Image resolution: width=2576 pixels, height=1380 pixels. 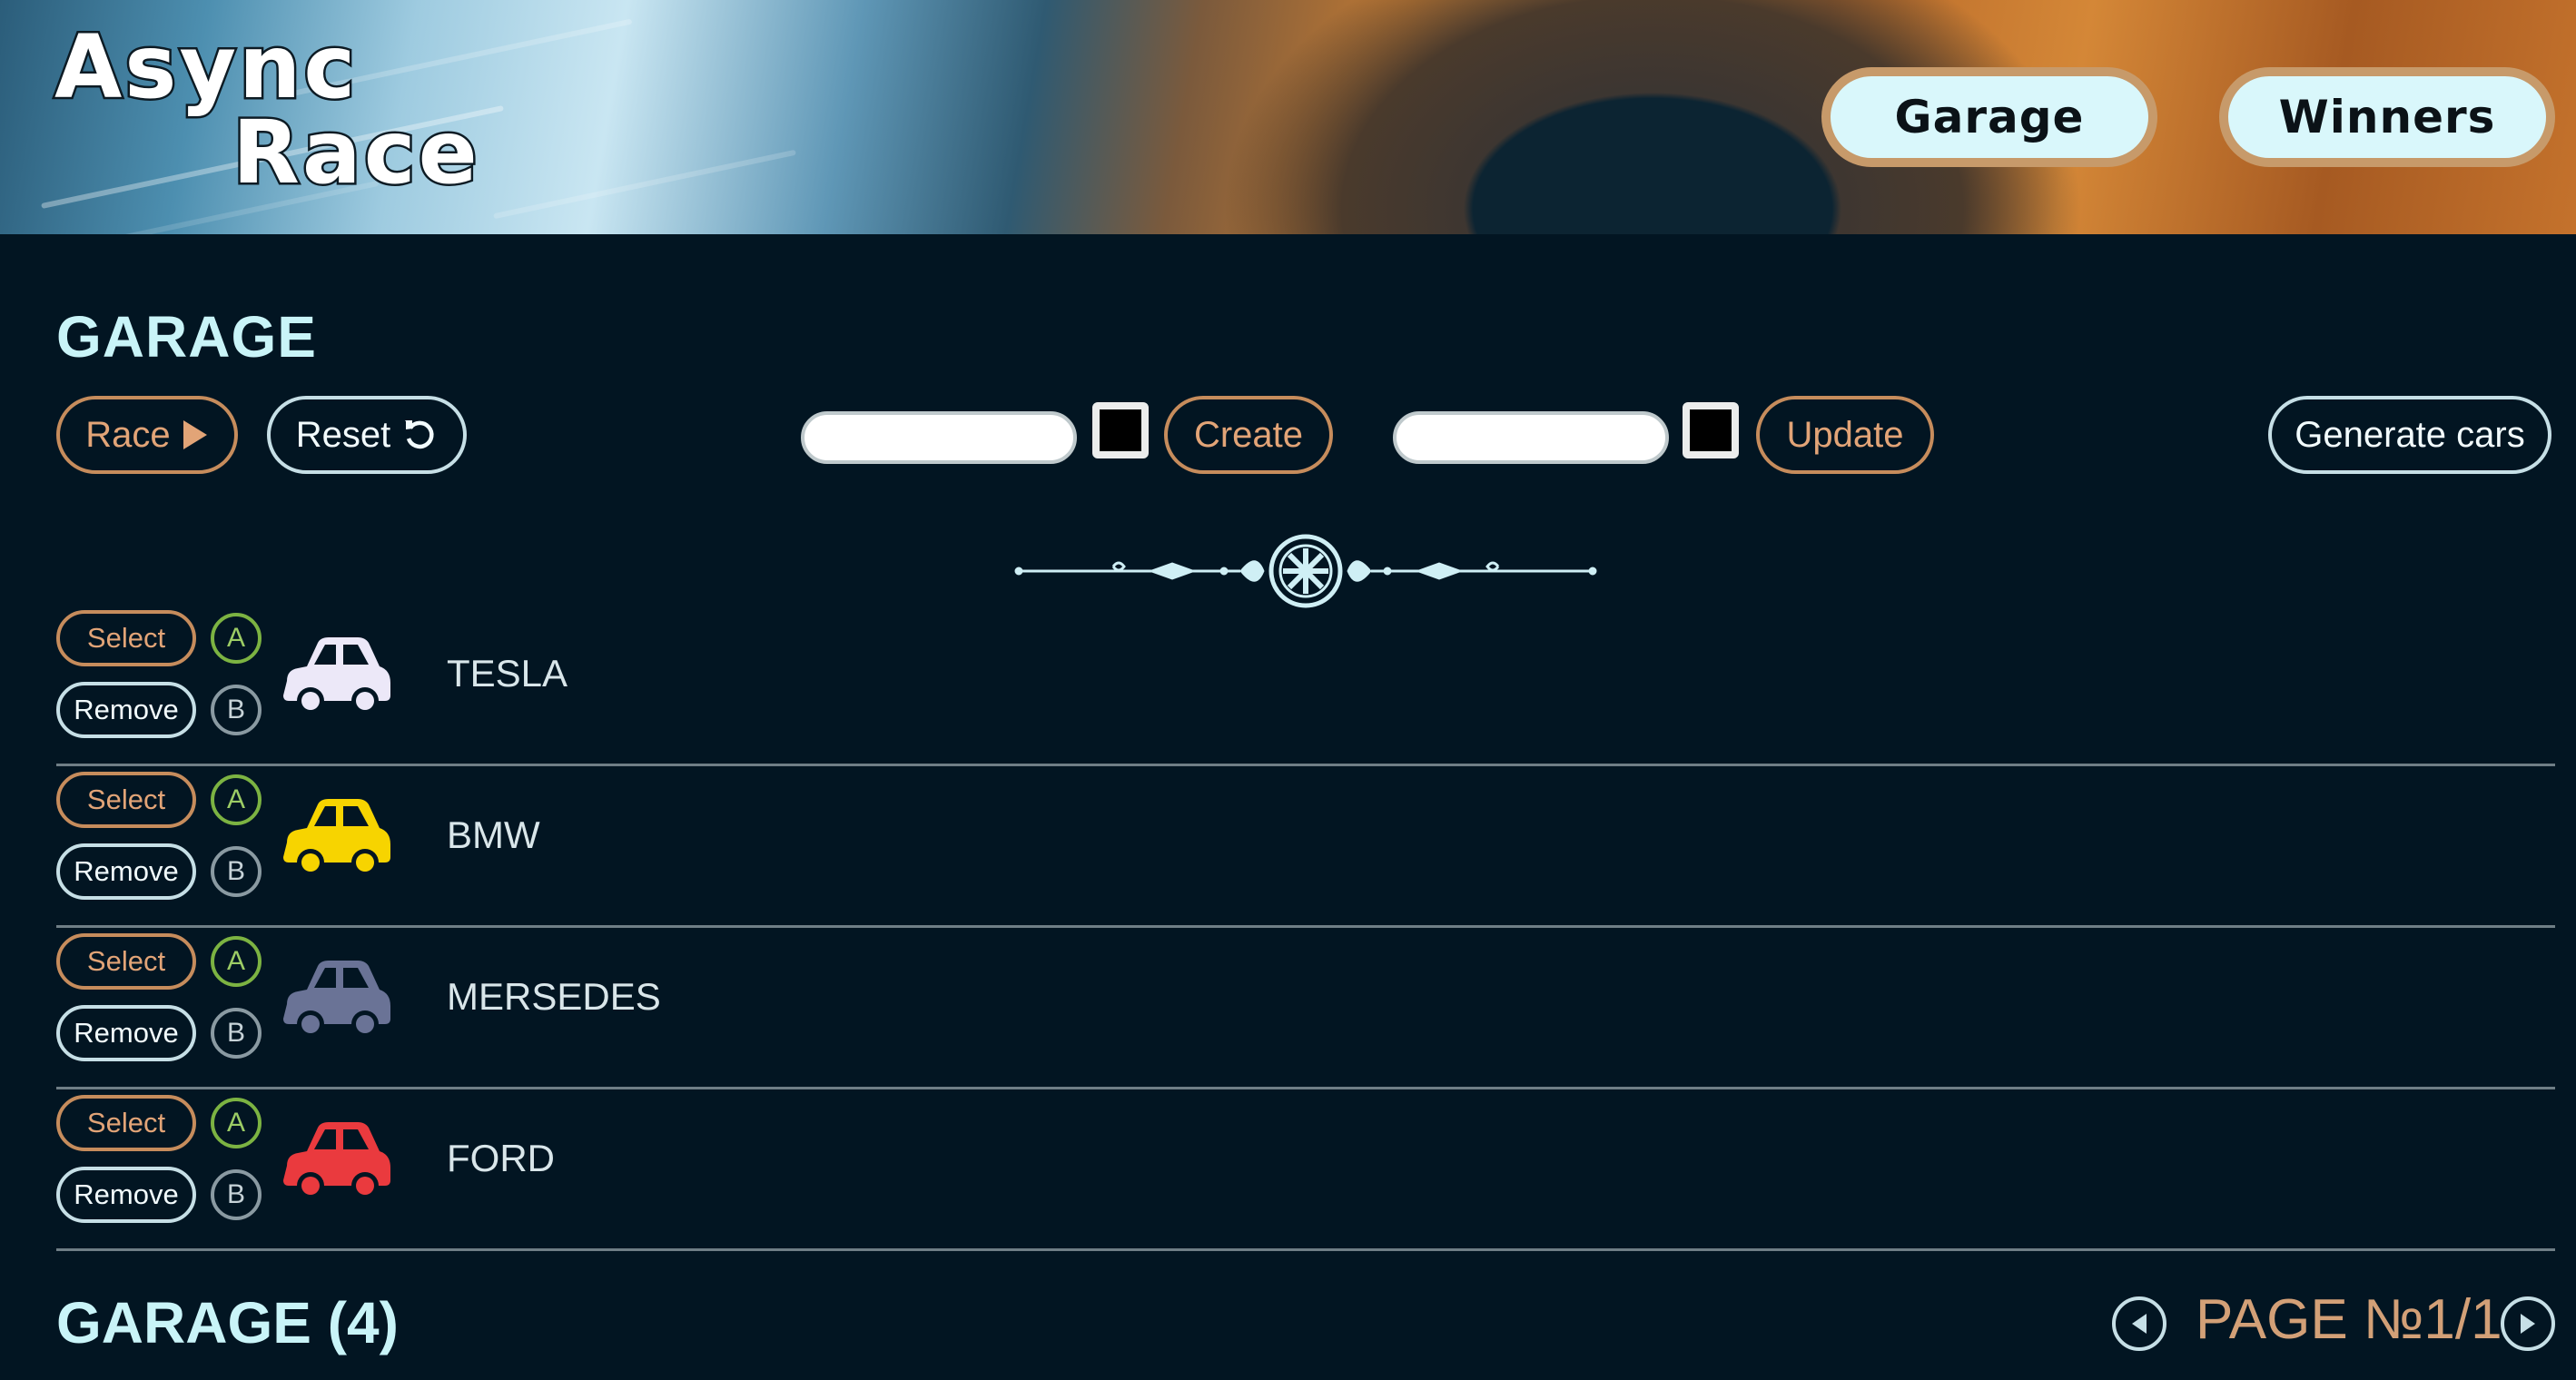 I want to click on app-logo: Async Race, so click(x=266, y=113).